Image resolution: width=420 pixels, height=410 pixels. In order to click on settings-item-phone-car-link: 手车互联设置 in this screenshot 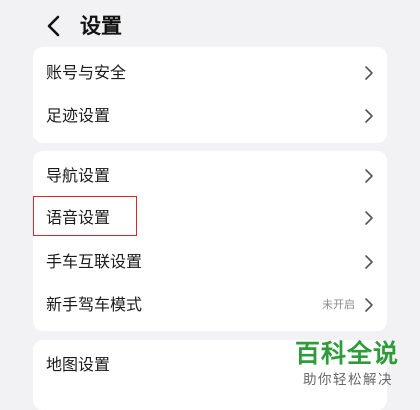, I will do `click(210, 262)`.